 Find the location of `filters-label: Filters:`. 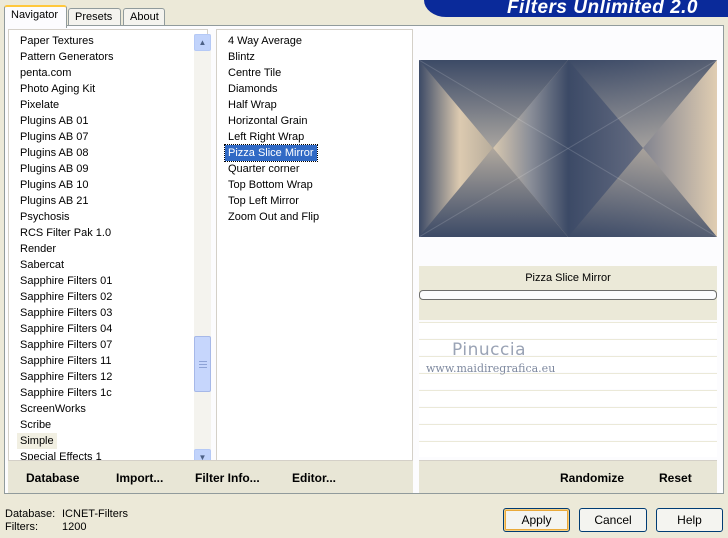

filters-label: Filters: is located at coordinates (21, 527).